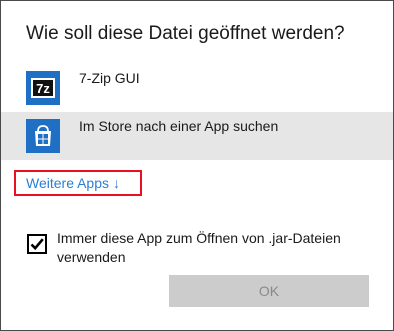  What do you see at coordinates (109, 78) in the screenshot?
I see `app-option-label: 7-Zip GUI` at bounding box center [109, 78].